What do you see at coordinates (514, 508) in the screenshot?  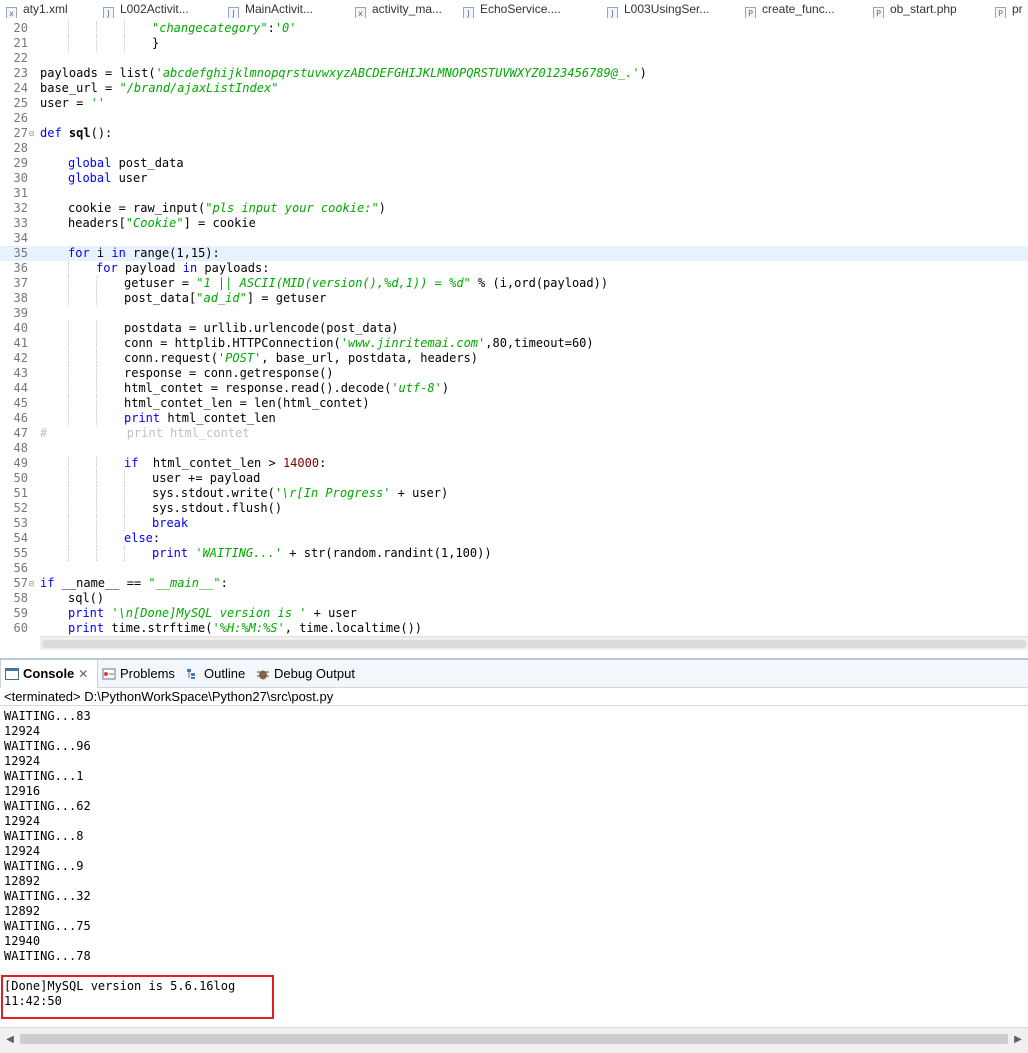 I see `code-line: 52 sys.stdout.flush()` at bounding box center [514, 508].